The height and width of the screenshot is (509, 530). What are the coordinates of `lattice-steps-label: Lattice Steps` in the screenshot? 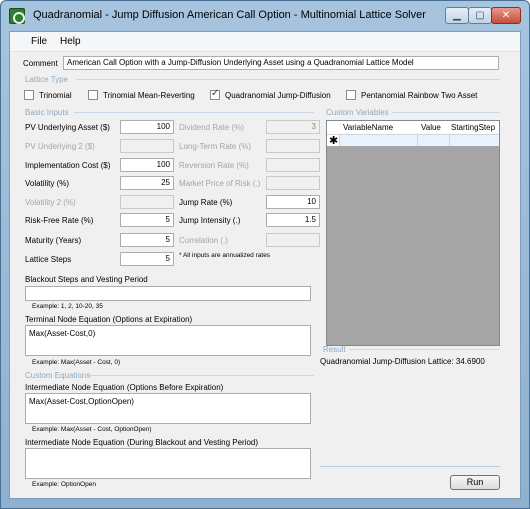 It's located at (48, 259).